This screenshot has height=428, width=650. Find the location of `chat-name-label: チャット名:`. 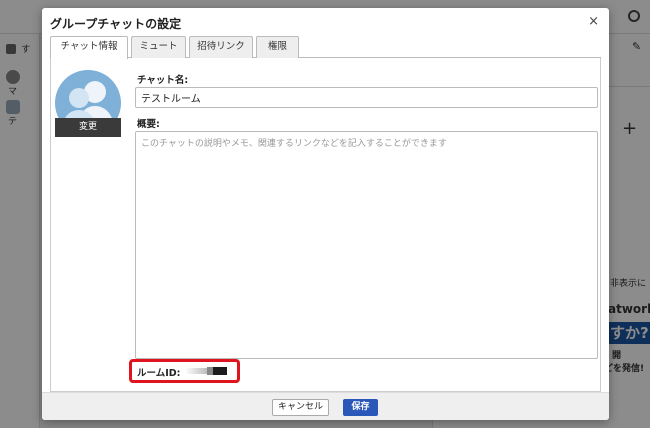

chat-name-label: チャット名: is located at coordinates (163, 80).